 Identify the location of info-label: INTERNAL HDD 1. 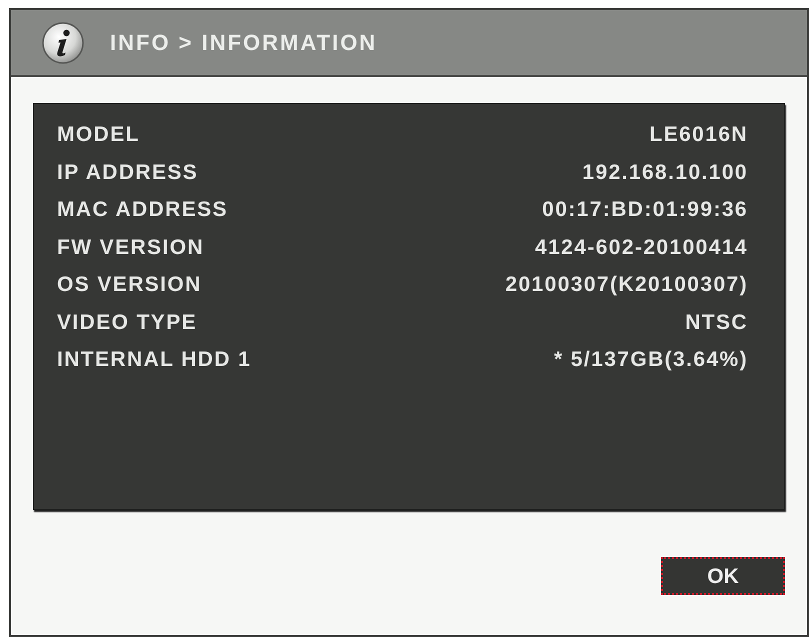
(154, 360).